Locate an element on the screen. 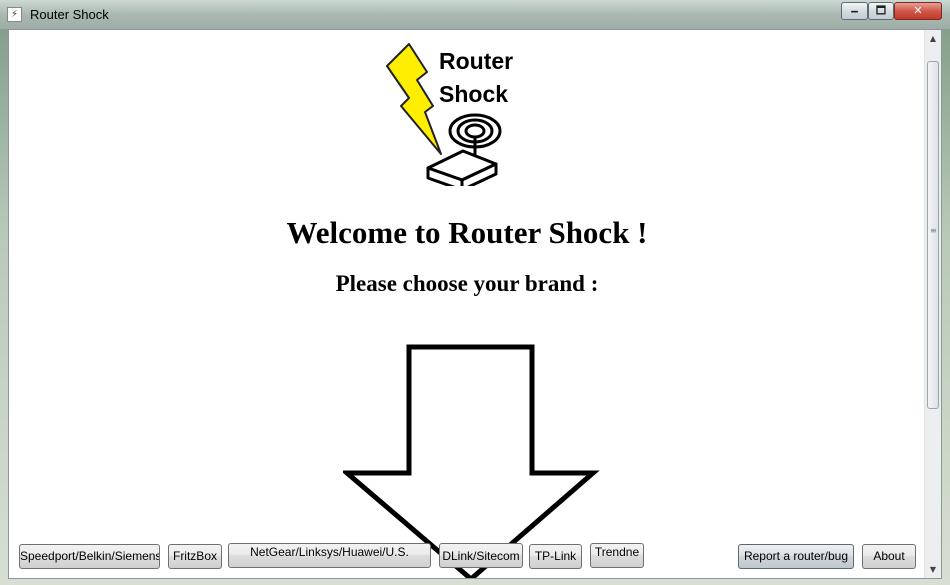 This screenshot has width=950, height=585. scroll-up-icon: ▲ is located at coordinates (933, 38).